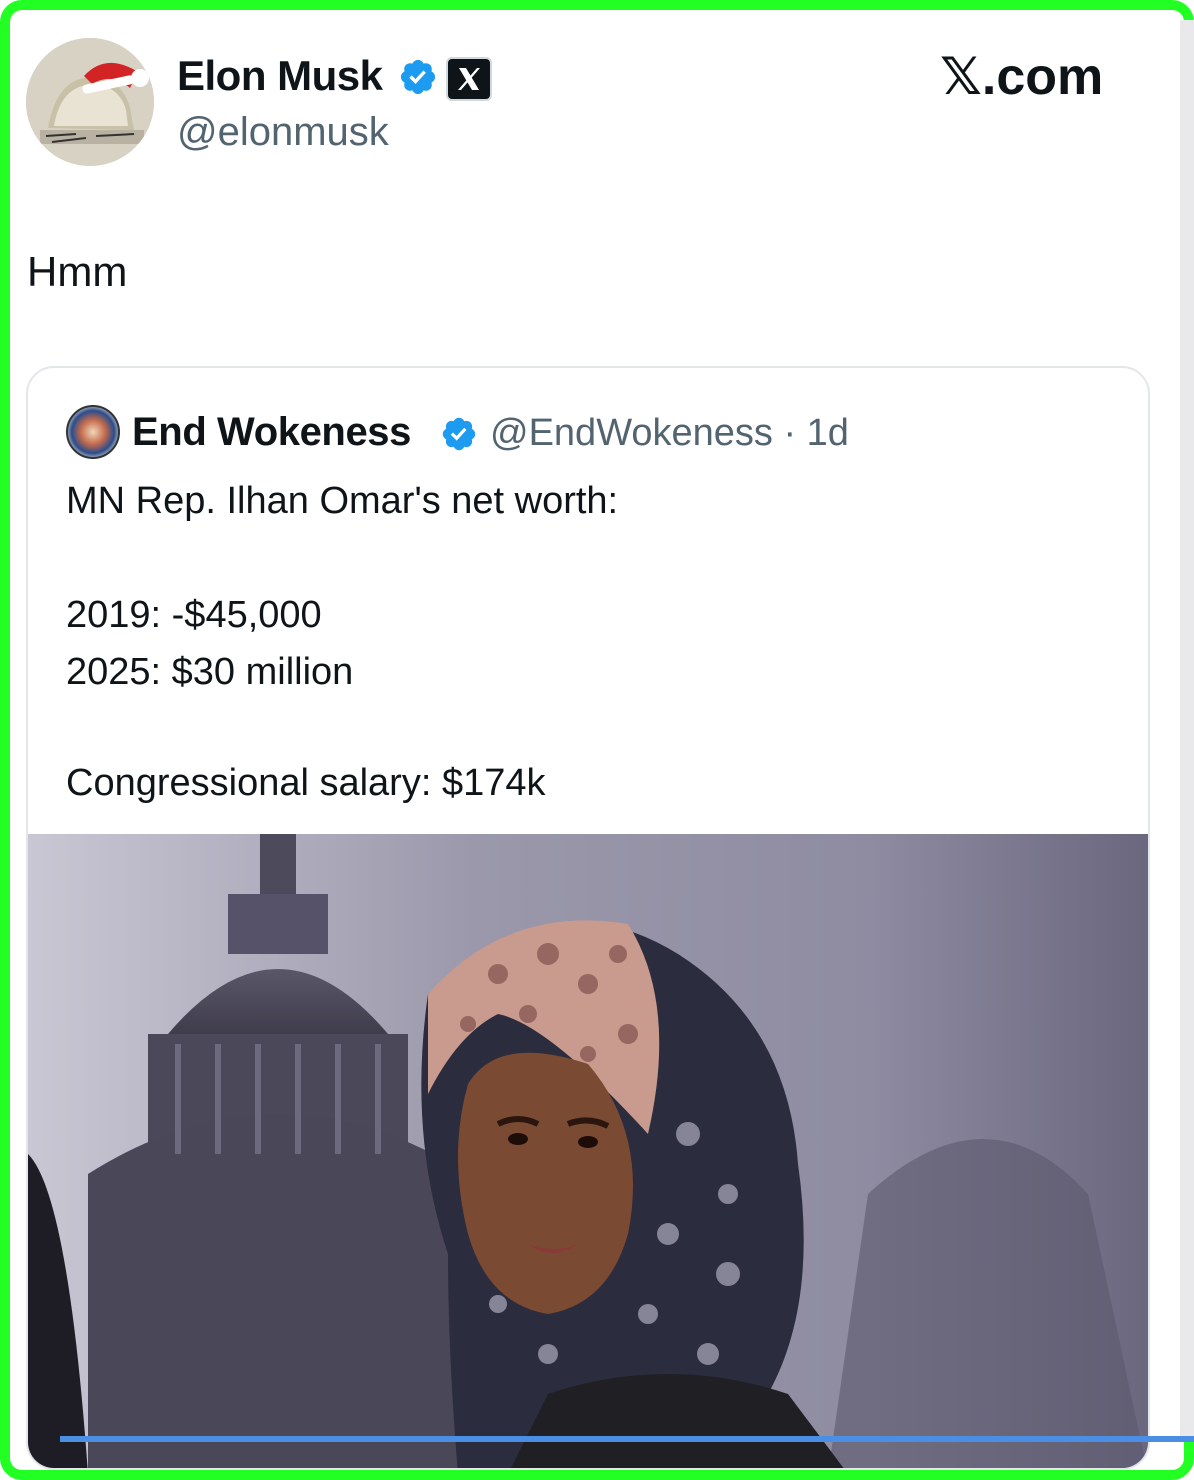 This screenshot has width=1194, height=1480. Describe the element at coordinates (280, 76) in the screenshot. I see `author-name: Elon Musk` at that location.